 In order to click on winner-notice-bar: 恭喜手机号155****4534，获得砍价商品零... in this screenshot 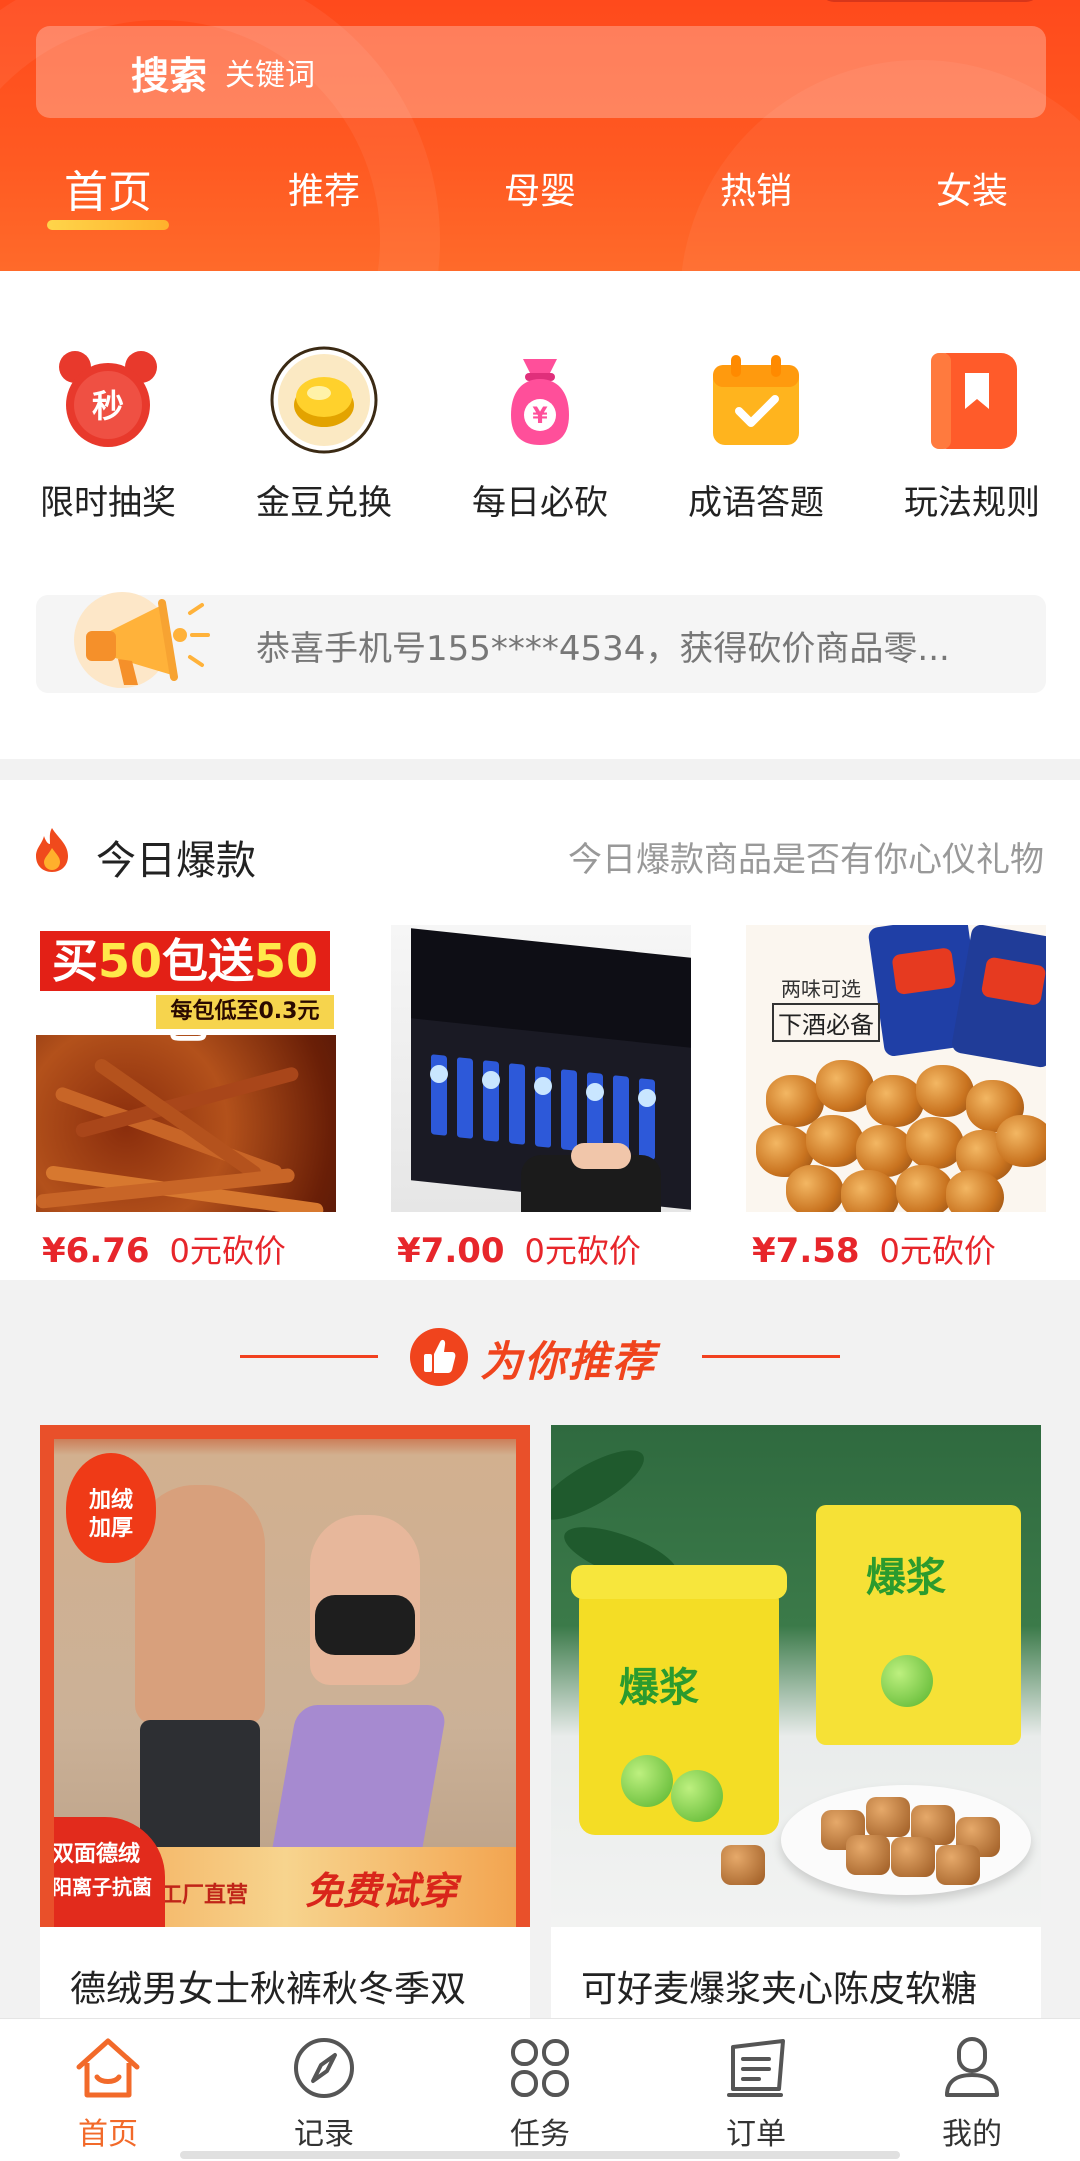, I will do `click(541, 642)`.